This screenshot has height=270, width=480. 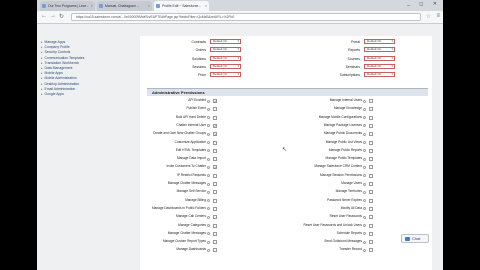 What do you see at coordinates (124, 6) in the screenshot?
I see `browser-tab: Manual, Chattagram ... ×` at bounding box center [124, 6].